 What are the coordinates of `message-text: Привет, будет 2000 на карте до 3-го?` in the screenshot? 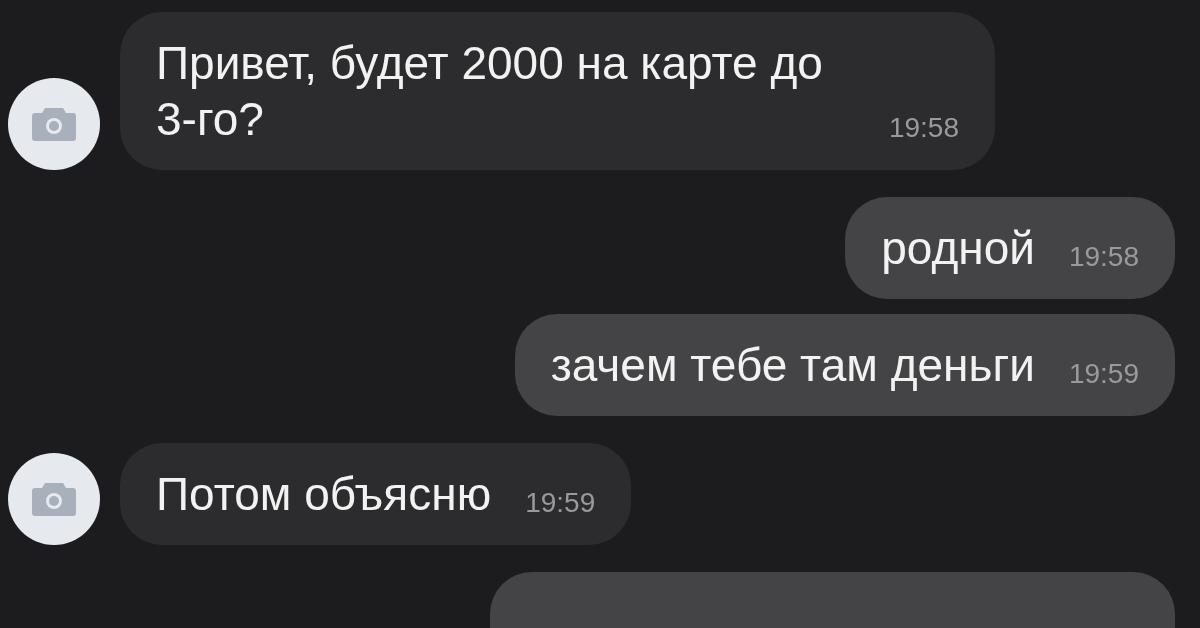 It's located at (490, 91).